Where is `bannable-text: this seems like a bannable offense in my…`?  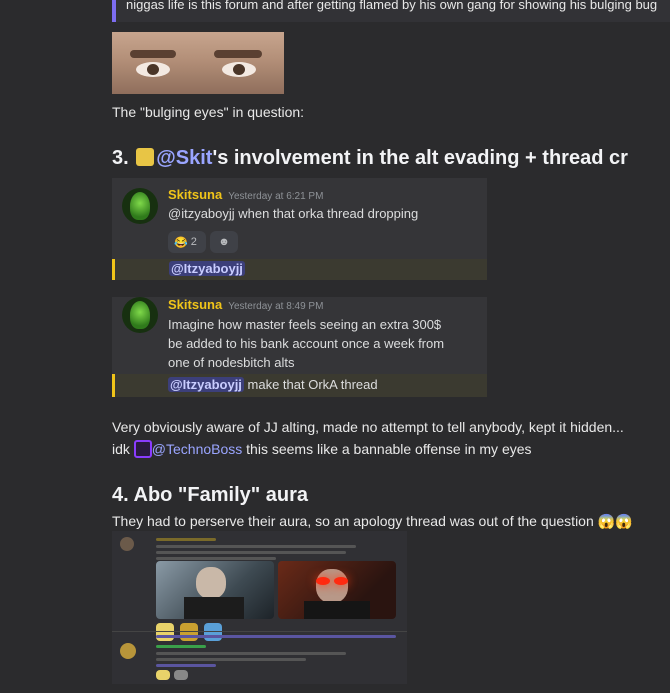 bannable-text: this seems like a bannable offense in my… is located at coordinates (387, 449).